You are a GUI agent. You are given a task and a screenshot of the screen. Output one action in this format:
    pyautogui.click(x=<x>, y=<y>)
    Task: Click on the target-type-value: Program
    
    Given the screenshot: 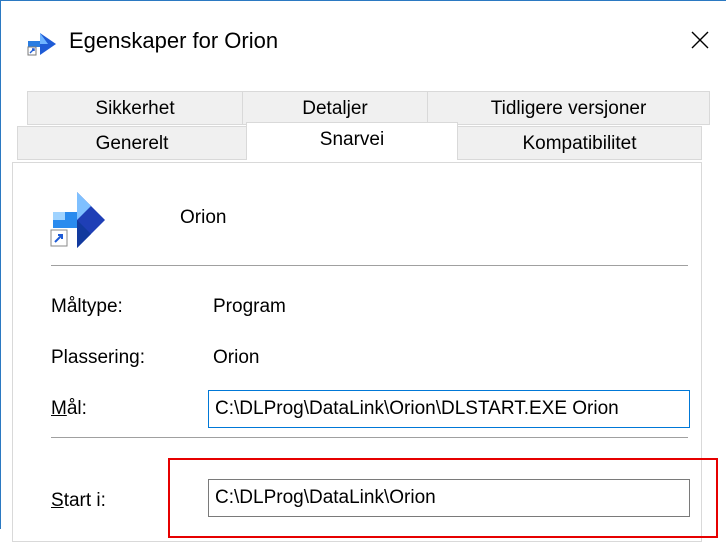 What is the action you would take?
    pyautogui.click(x=249, y=306)
    